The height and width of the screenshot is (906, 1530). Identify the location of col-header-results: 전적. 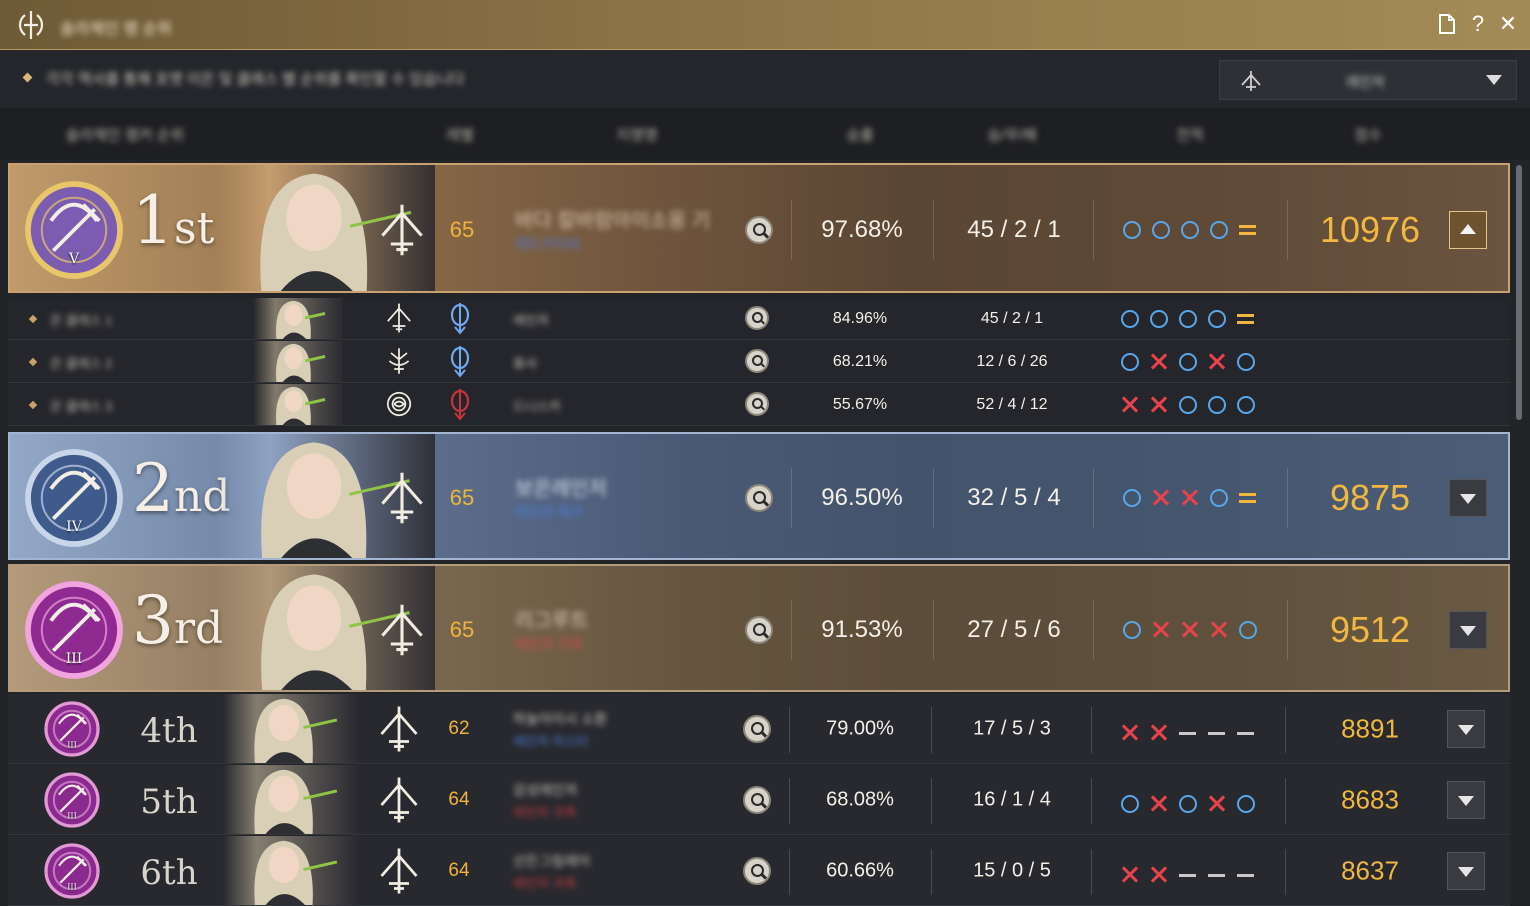
(1190, 135).